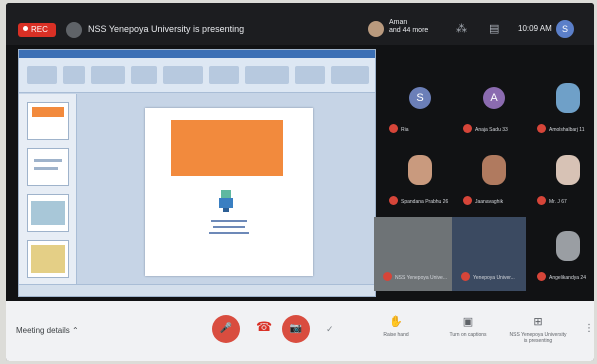  I want to click on attendee-name: Aman, so click(398, 22).